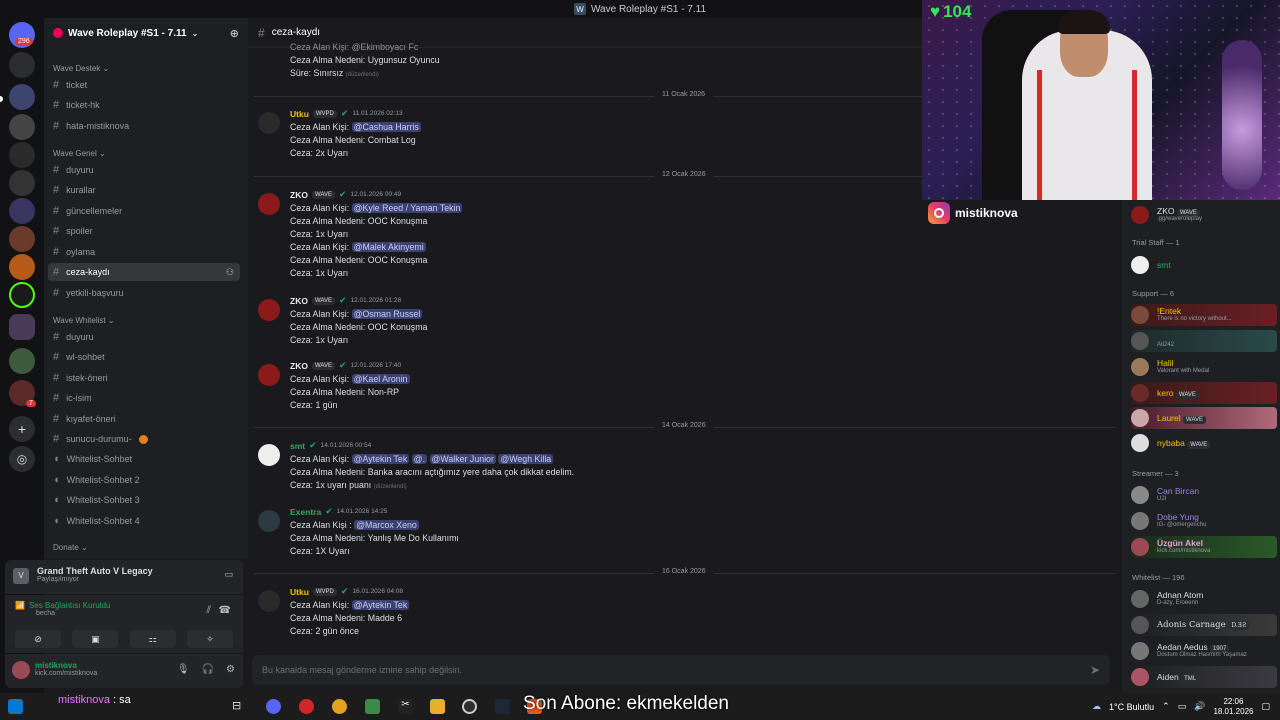 The width and height of the screenshot is (1280, 720). I want to click on member-item: Üzgün Akel kick.com/mistiknova, so click(1204, 547).